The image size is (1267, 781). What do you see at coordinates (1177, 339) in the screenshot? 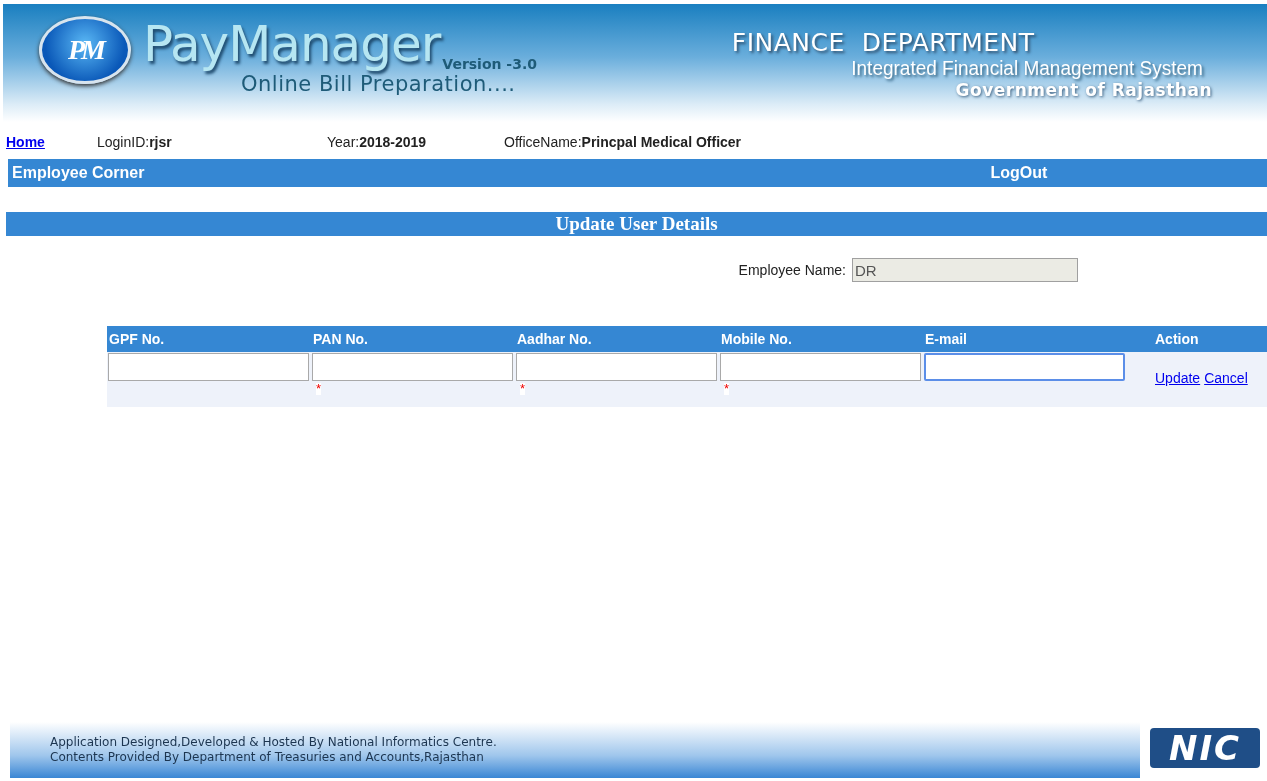
I see `column-header: Action` at bounding box center [1177, 339].